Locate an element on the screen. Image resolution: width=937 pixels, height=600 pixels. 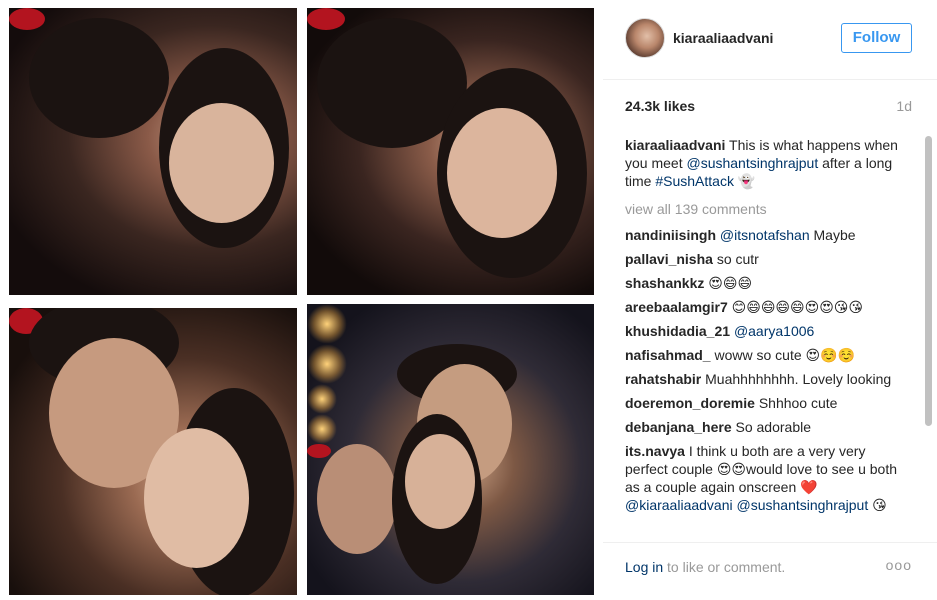
comment-username: debanjana_here is located at coordinates (678, 427).